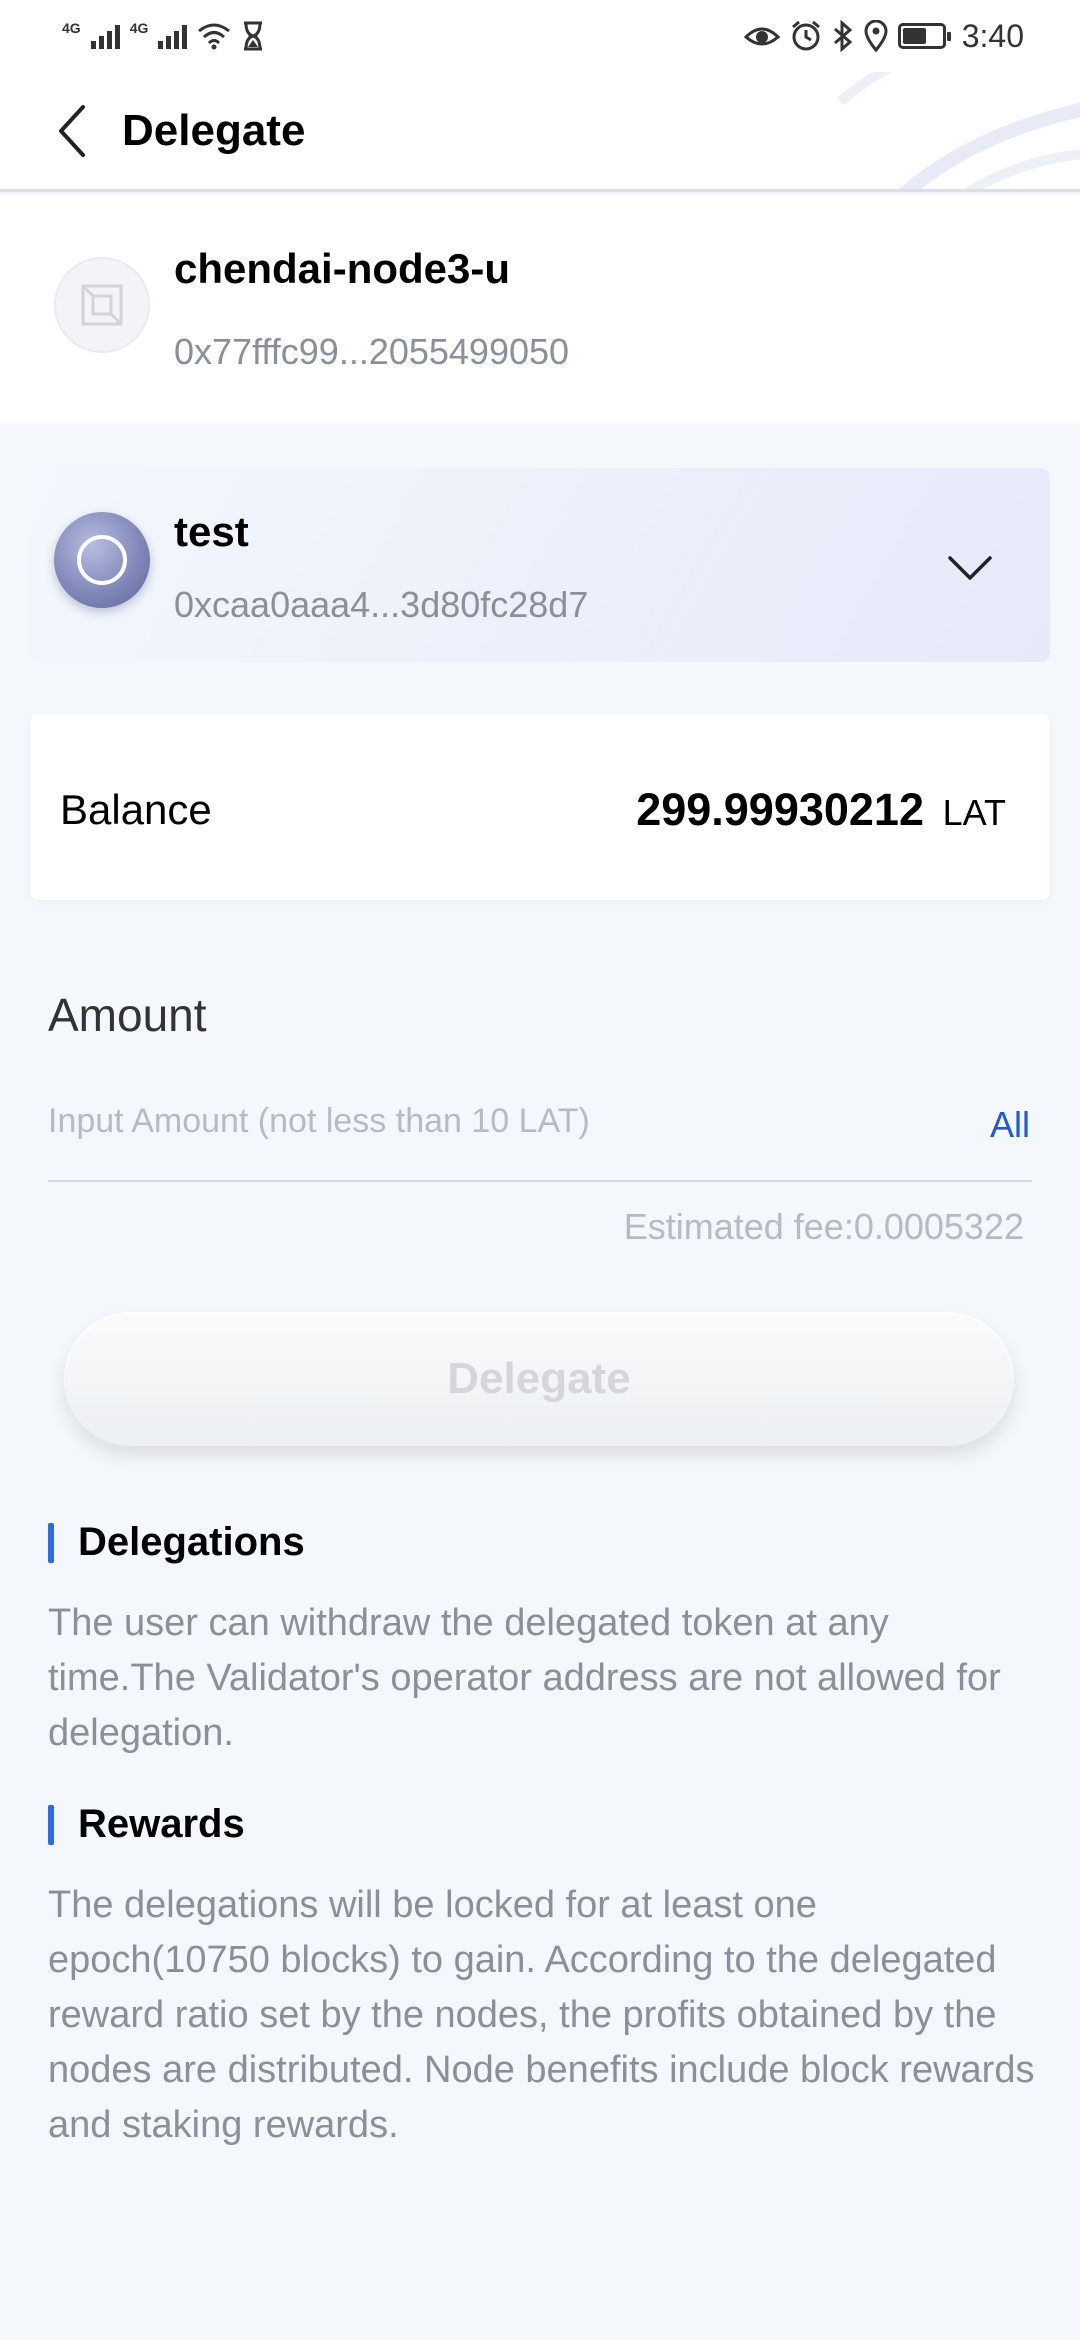 The width and height of the screenshot is (1080, 2340). What do you see at coordinates (843, 36) in the screenshot?
I see `bluetooth-icon` at bounding box center [843, 36].